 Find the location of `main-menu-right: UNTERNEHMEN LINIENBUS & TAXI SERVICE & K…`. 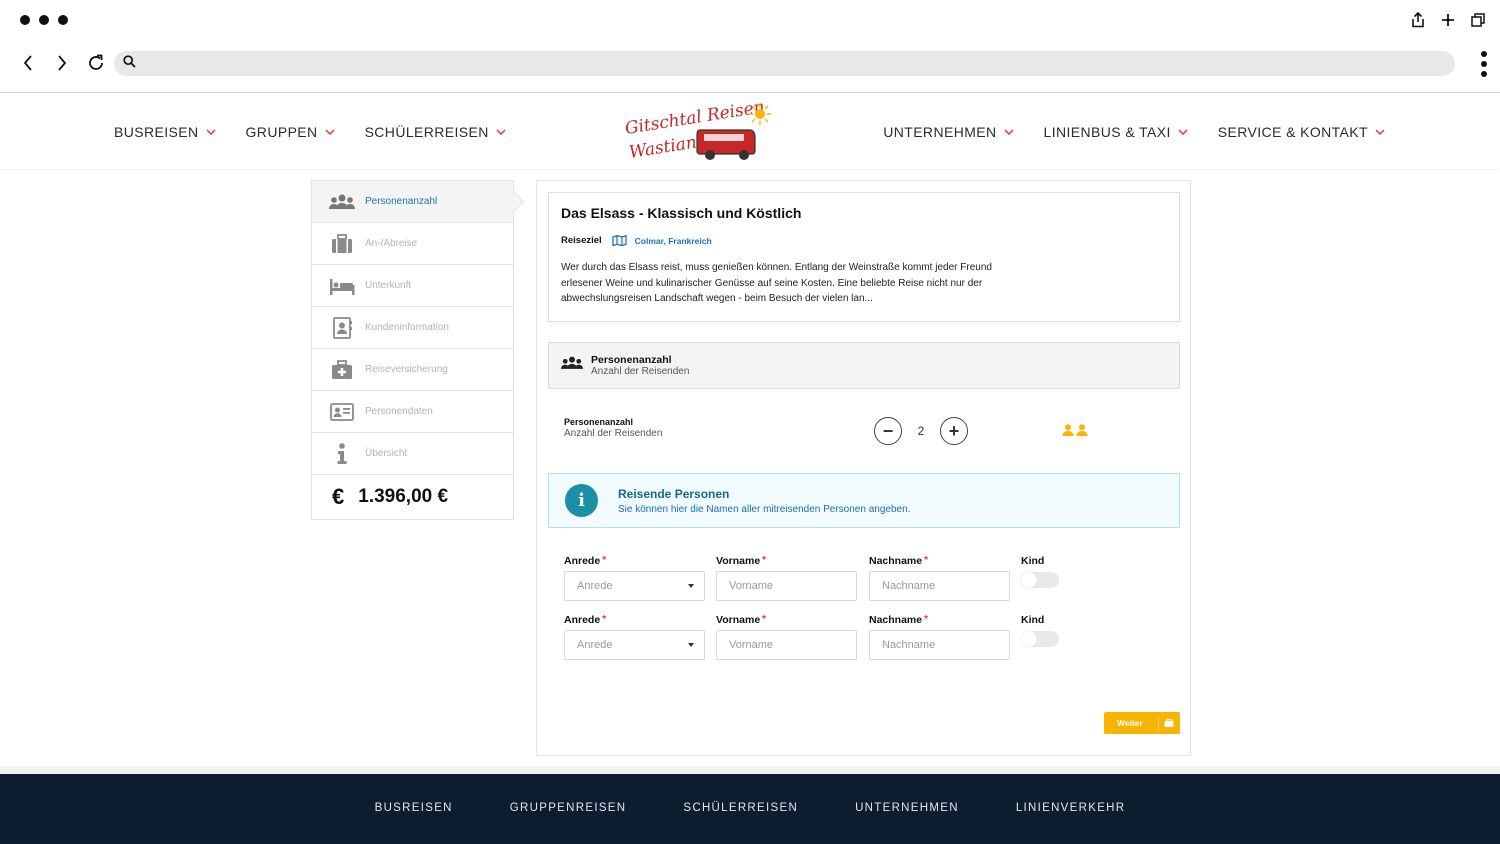

main-menu-right: UNTERNEHMEN LINIENBUS & TAXI SERVICE & K… is located at coordinates (1134, 131).